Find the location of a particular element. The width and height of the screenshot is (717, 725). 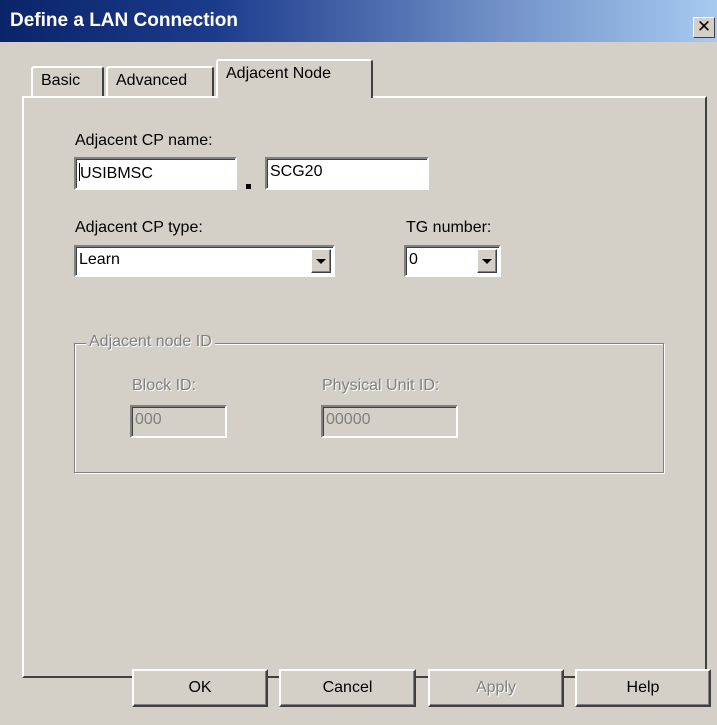

help-button: Help is located at coordinates (643, 688).